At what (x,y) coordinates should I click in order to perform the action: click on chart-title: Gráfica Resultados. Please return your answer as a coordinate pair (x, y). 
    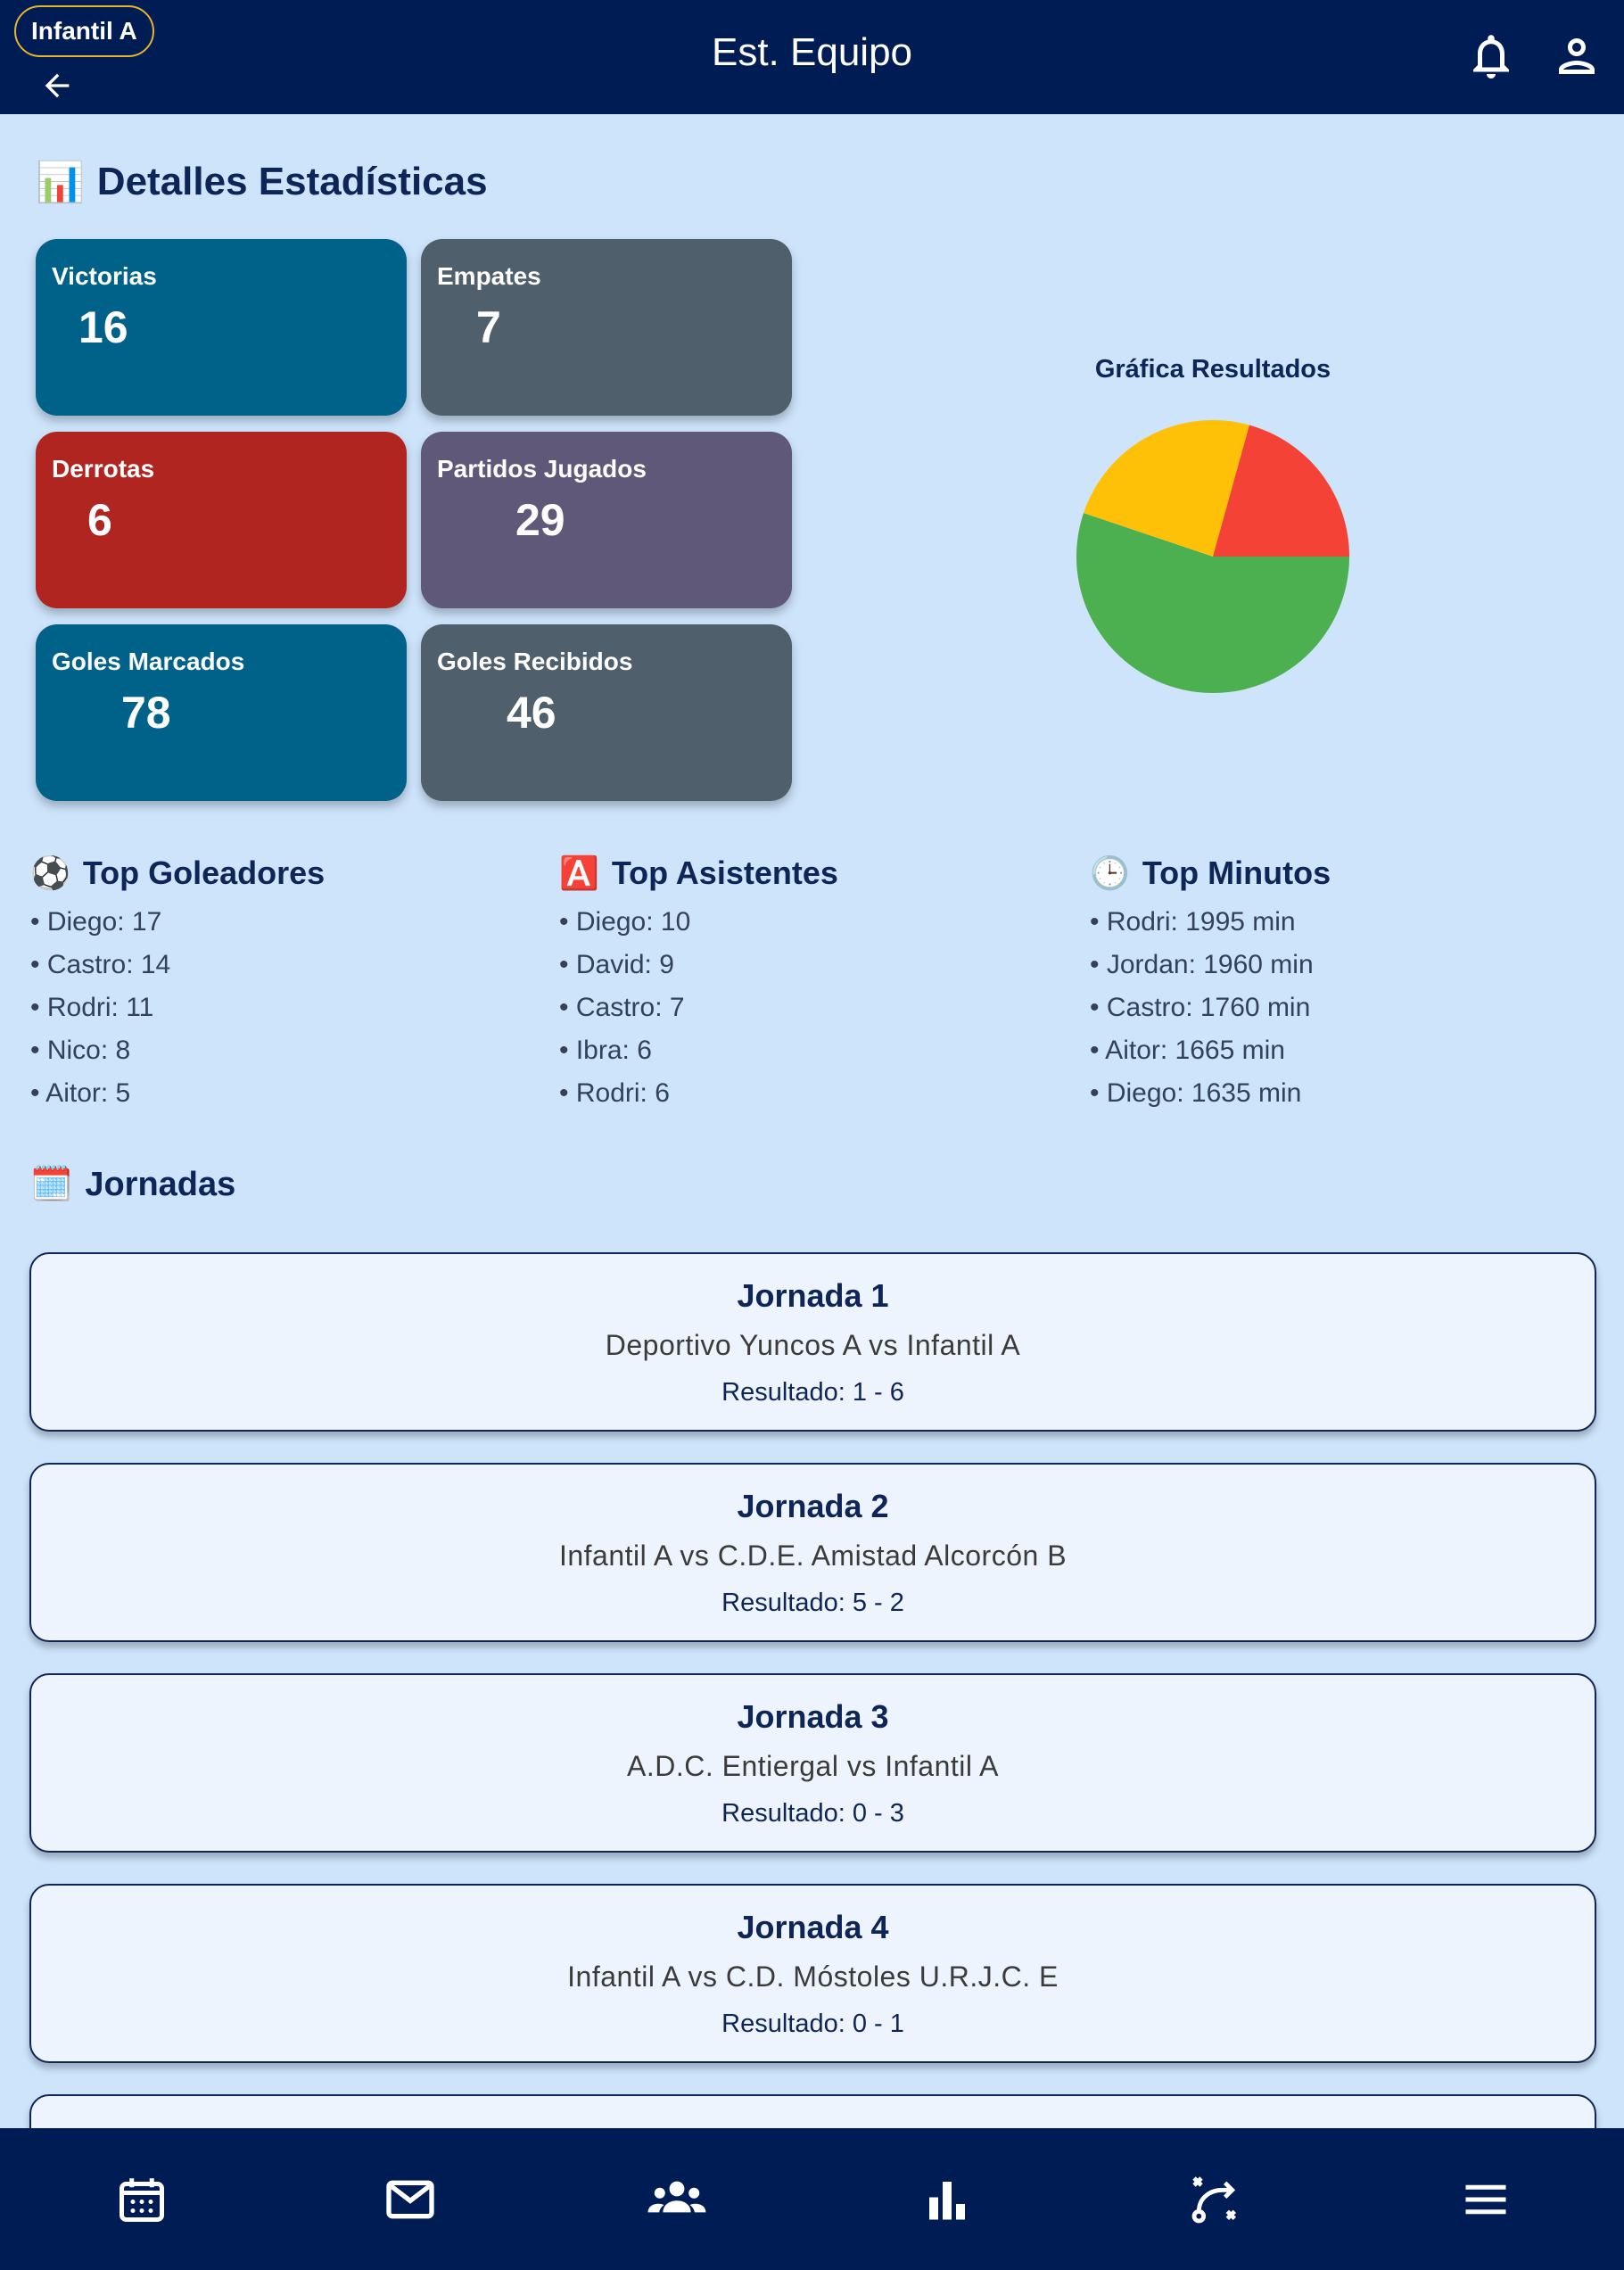
    Looking at the image, I should click on (1212, 369).